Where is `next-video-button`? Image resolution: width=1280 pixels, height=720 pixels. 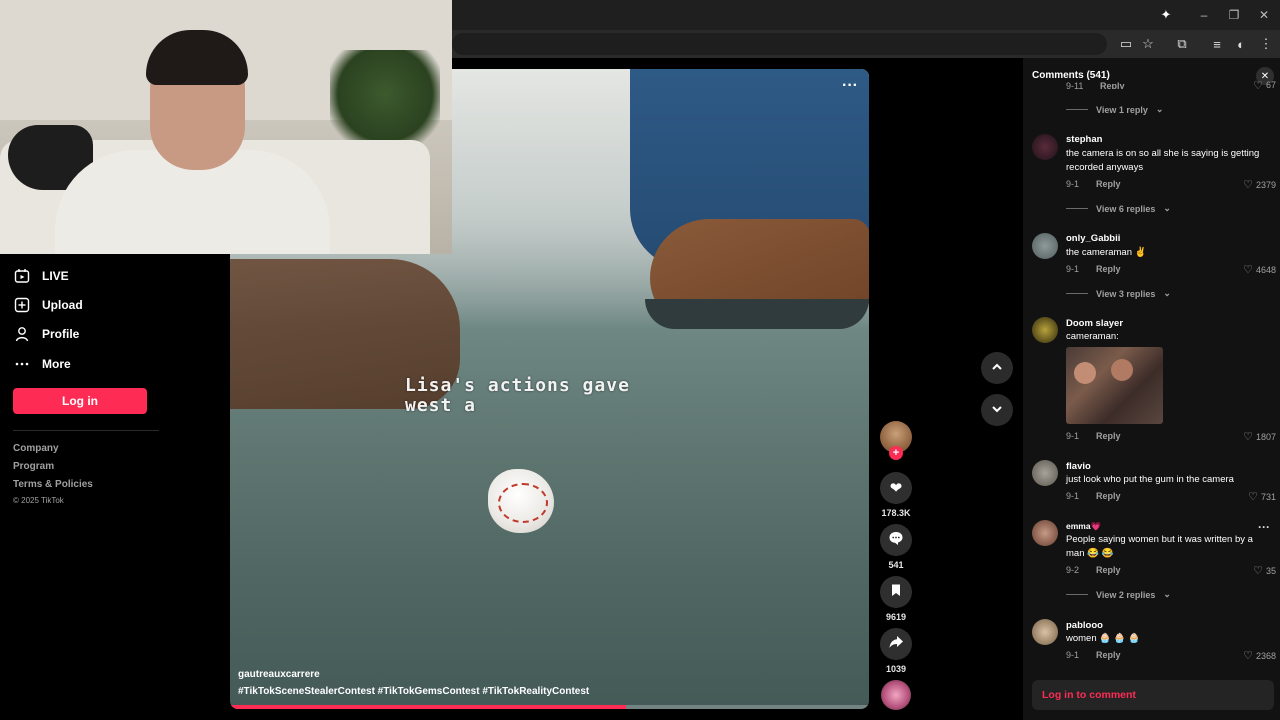
next-video-button is located at coordinates (997, 410).